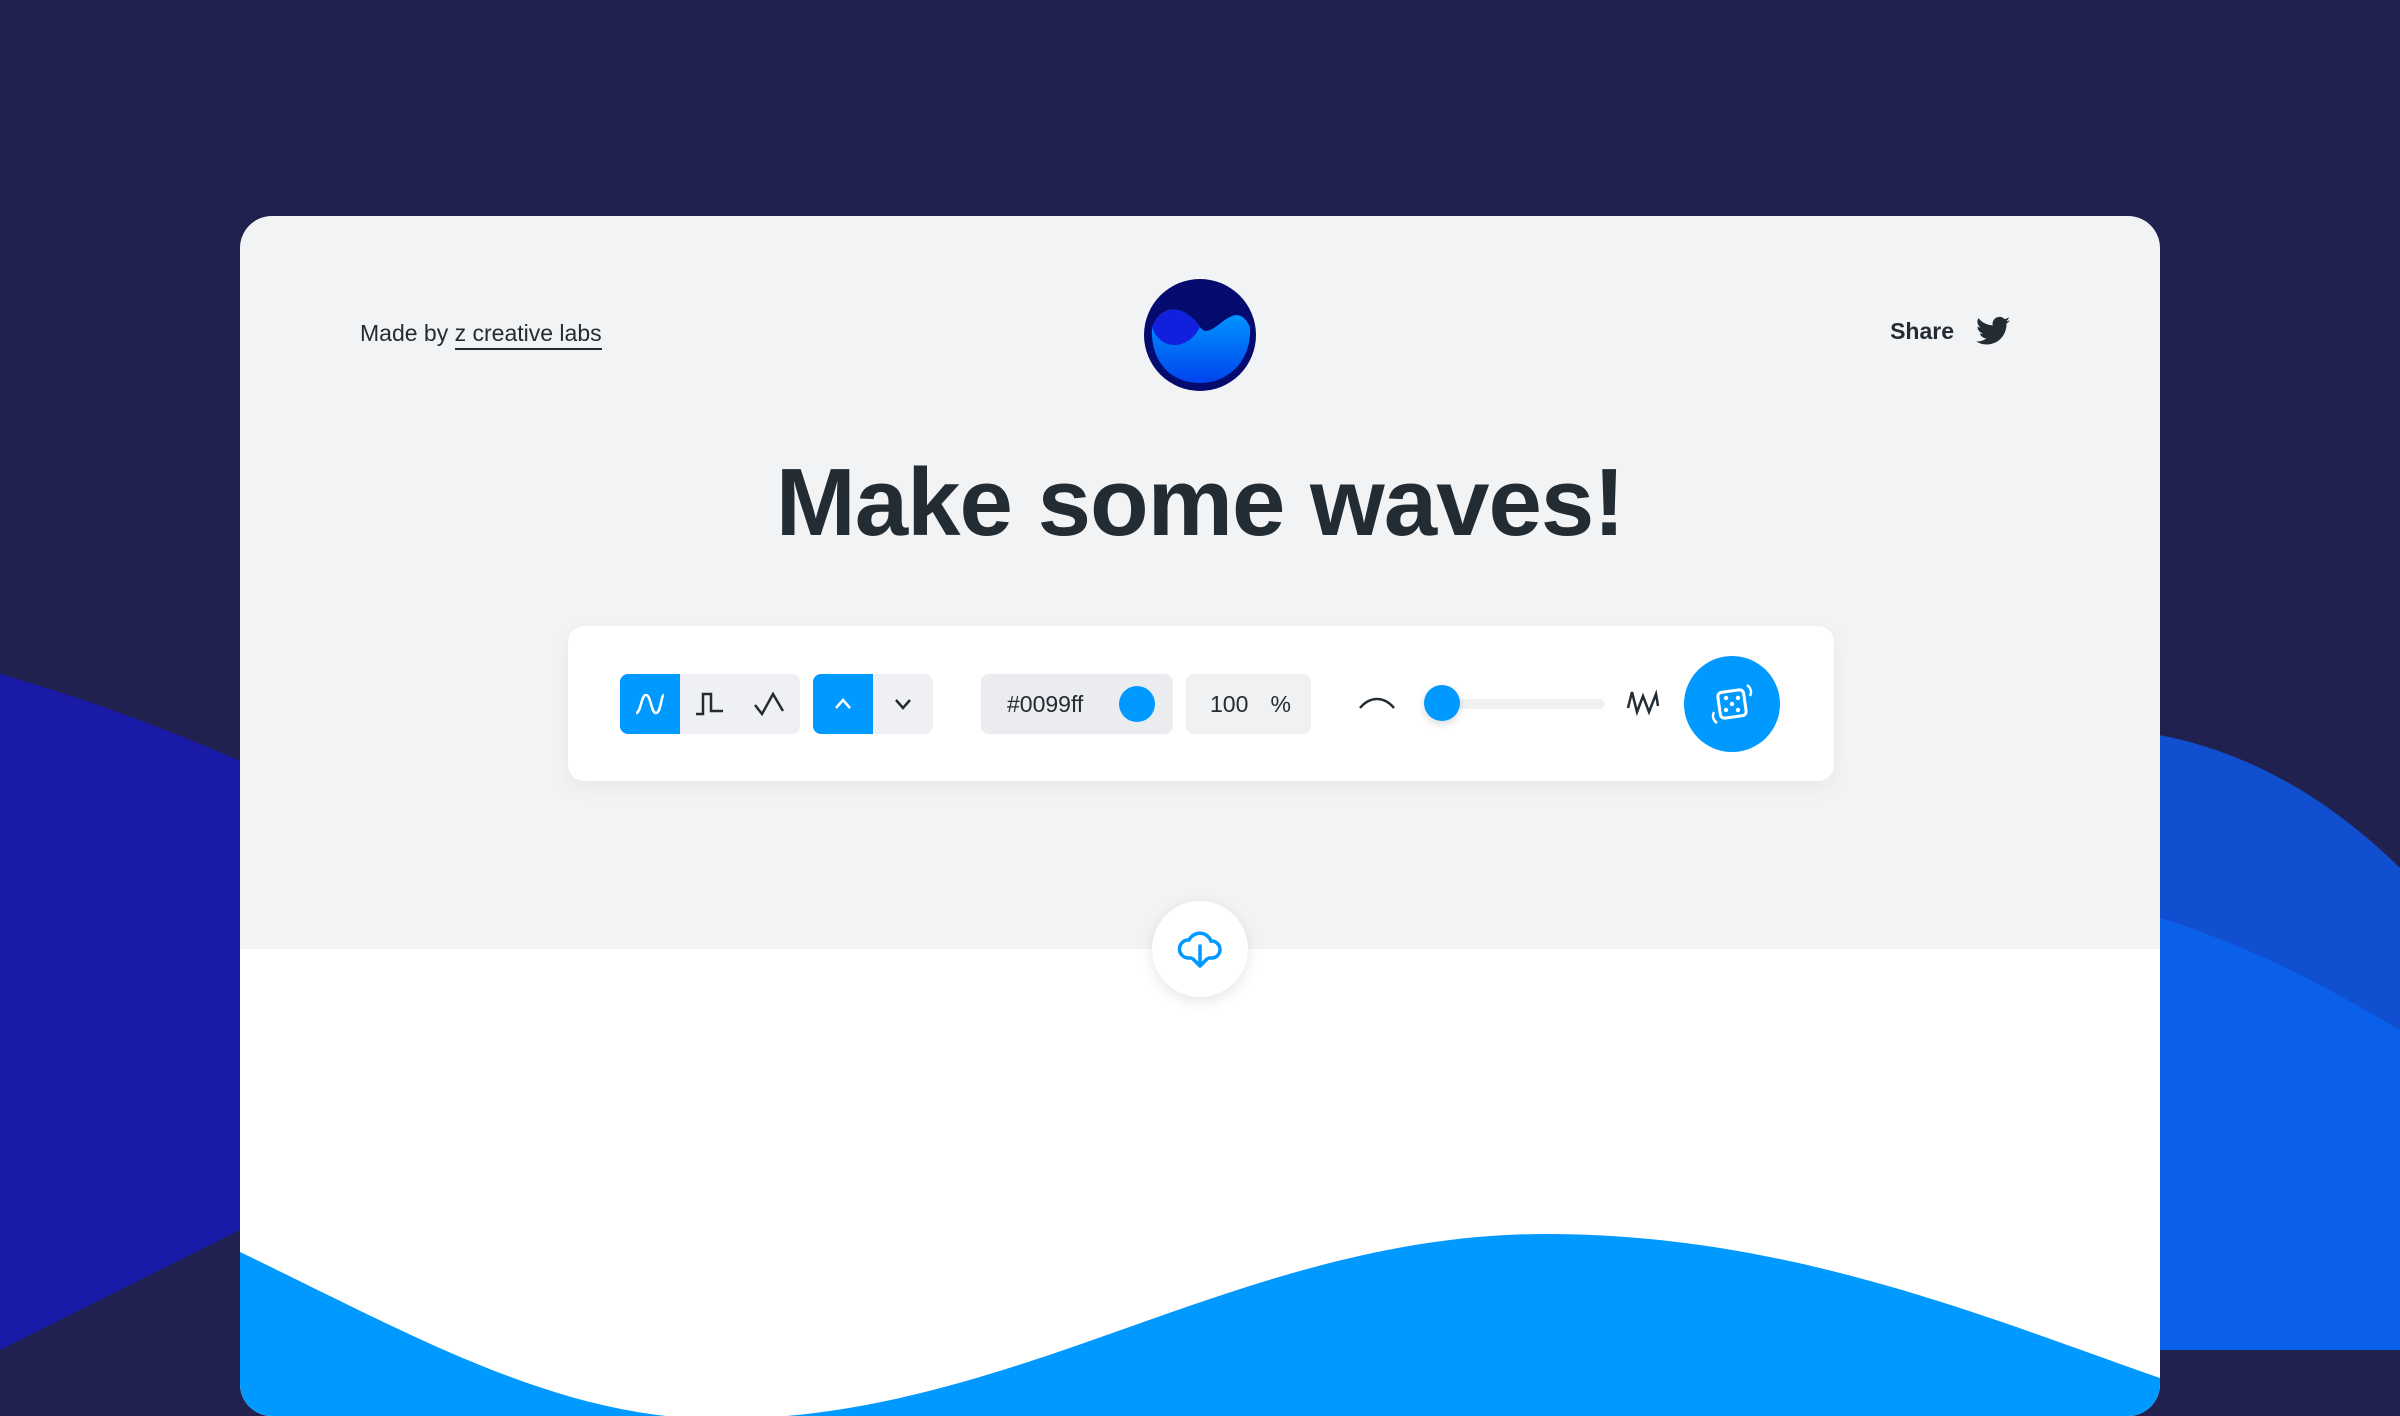 This screenshot has height=1416, width=2400. I want to click on randomize-button, so click(1732, 704).